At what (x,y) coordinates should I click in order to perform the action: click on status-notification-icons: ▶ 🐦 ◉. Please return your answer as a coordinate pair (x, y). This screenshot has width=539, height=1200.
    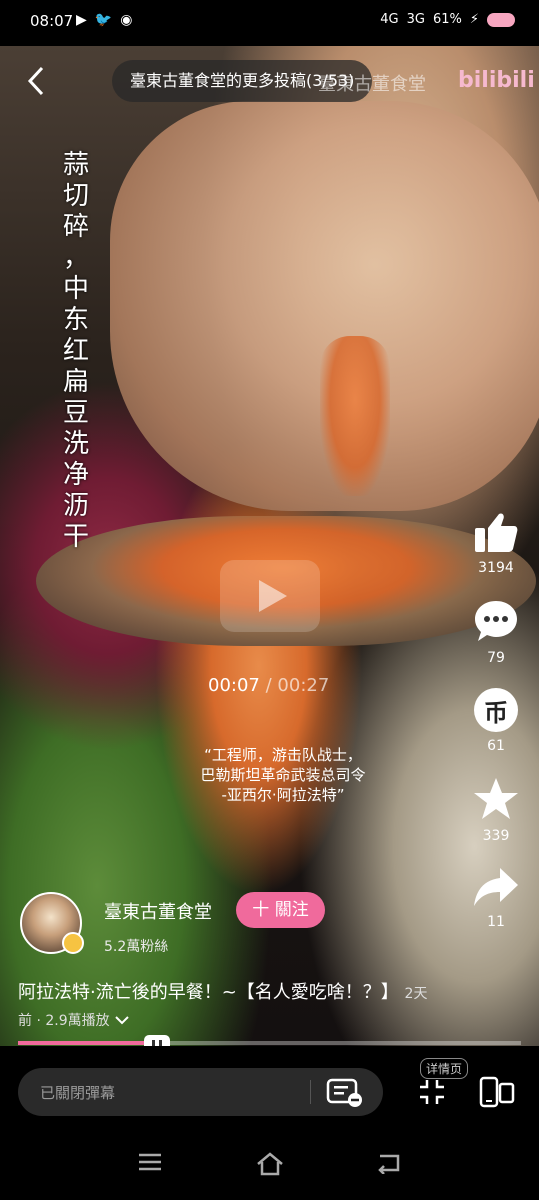
    Looking at the image, I should click on (104, 20).